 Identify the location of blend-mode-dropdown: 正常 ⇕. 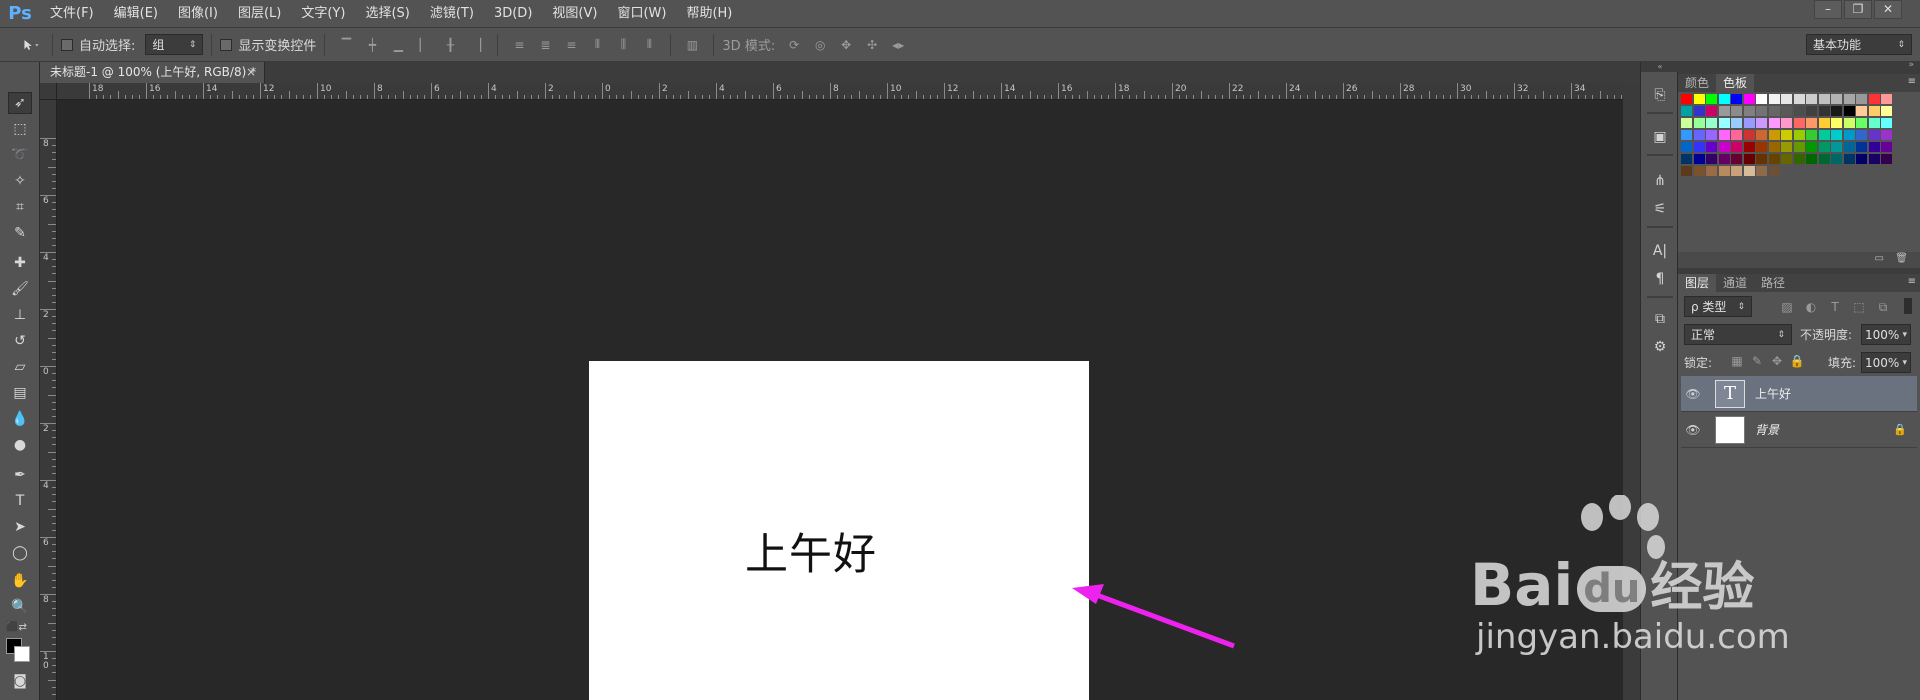
(1738, 334).